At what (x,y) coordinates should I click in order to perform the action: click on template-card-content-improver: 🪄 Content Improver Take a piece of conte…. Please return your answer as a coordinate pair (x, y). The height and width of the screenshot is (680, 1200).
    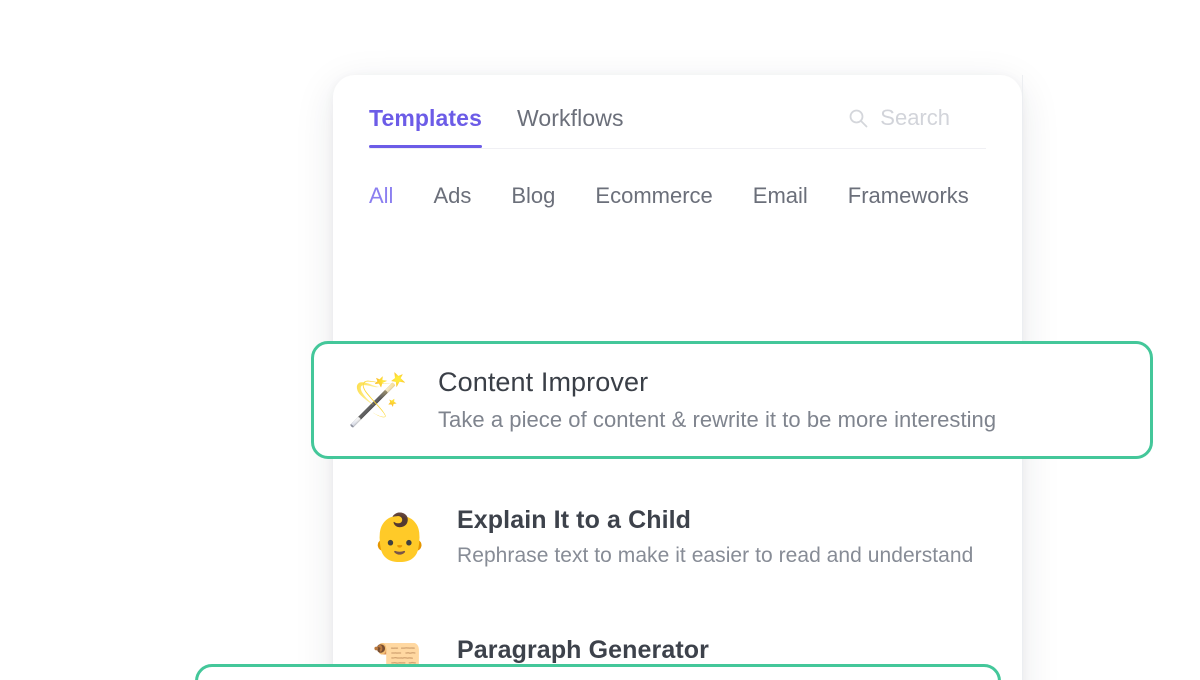
    Looking at the image, I should click on (732, 400).